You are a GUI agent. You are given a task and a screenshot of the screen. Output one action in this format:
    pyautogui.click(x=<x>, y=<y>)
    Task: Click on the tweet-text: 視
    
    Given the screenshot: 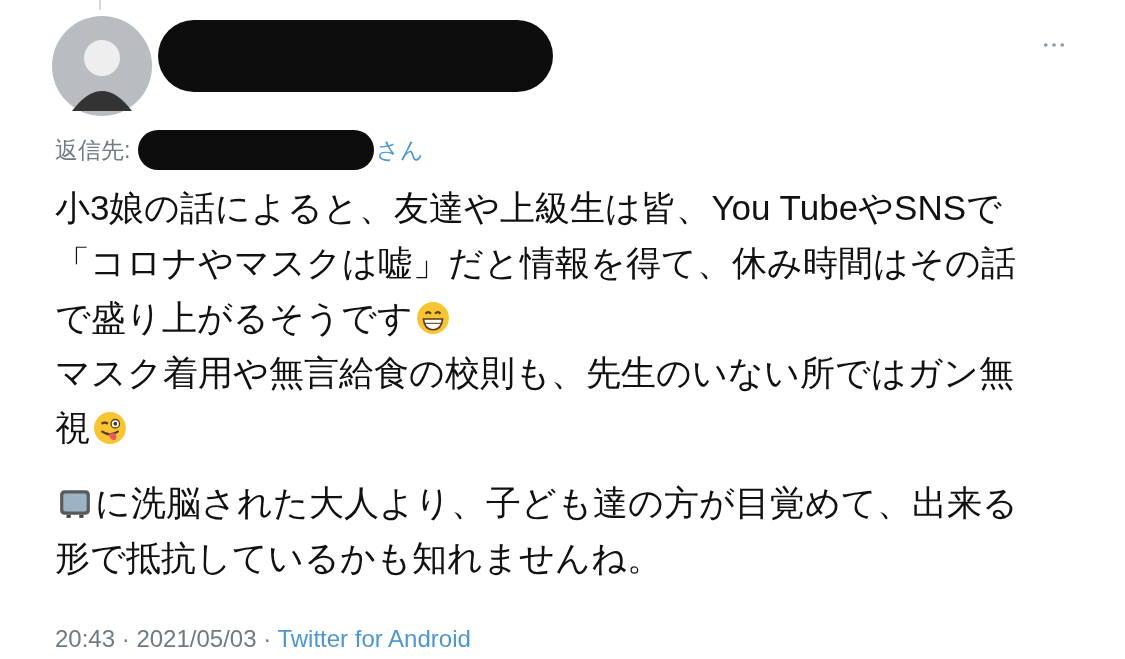 What is the action you would take?
    pyautogui.click(x=72, y=428)
    